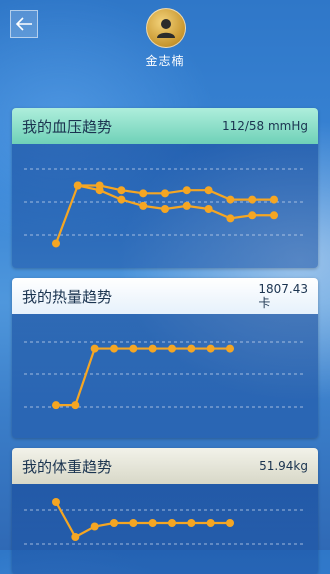 The image size is (330, 574). I want to click on back-button, so click(24, 24).